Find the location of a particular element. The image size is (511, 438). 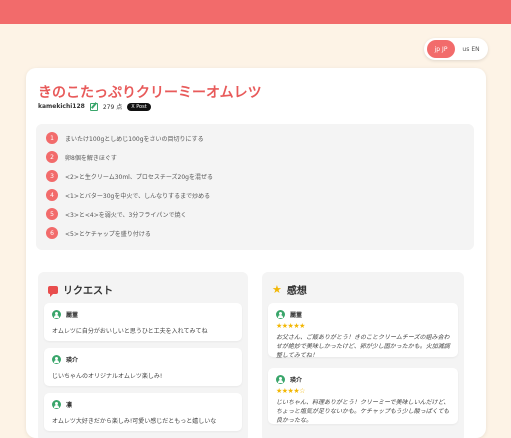

recipe-title: きのこたっぷりクリーミーオムレツ is located at coordinates (150, 93).